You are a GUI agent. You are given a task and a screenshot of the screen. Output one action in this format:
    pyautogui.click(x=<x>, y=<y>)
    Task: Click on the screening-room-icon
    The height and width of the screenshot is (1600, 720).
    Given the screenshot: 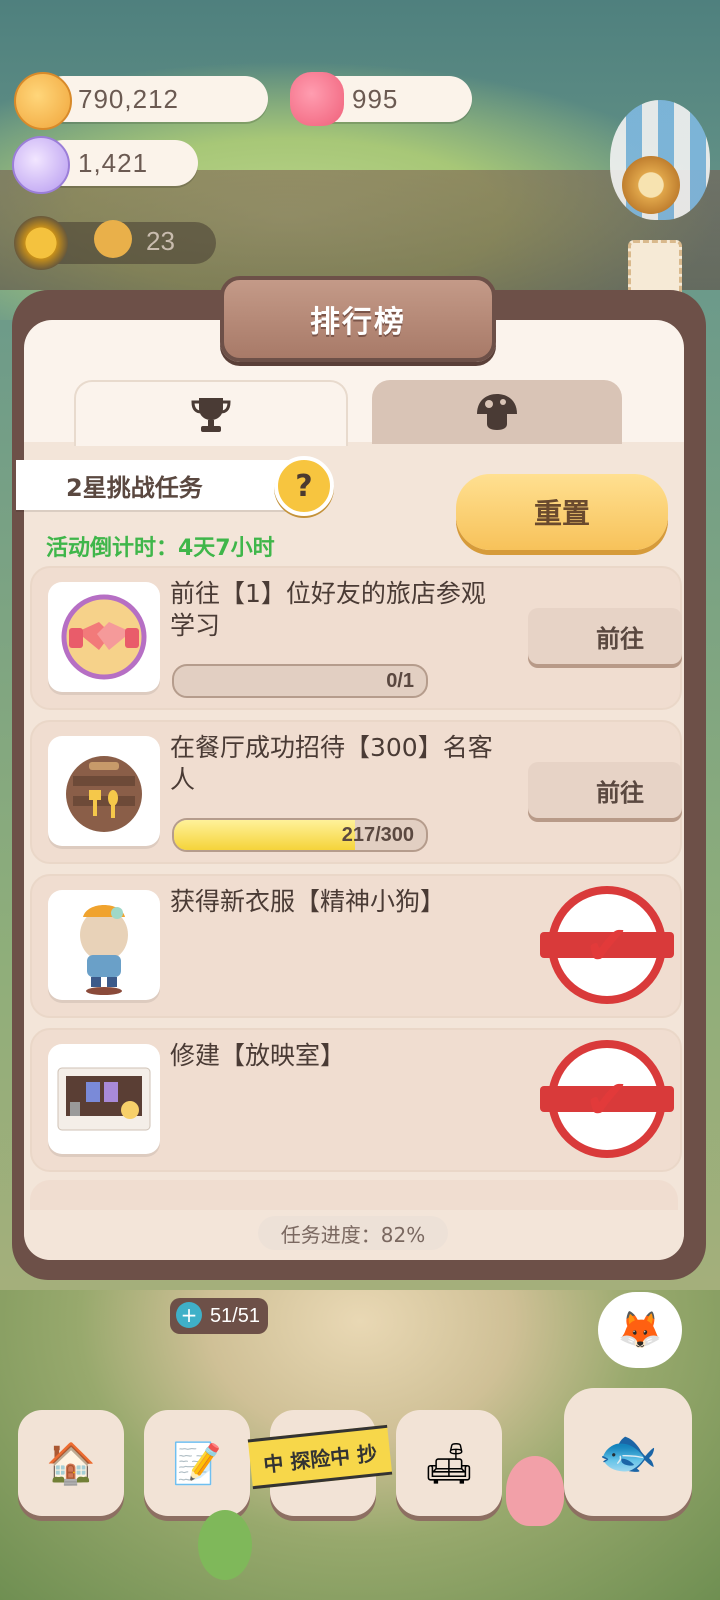 What is the action you would take?
    pyautogui.click(x=104, y=1099)
    